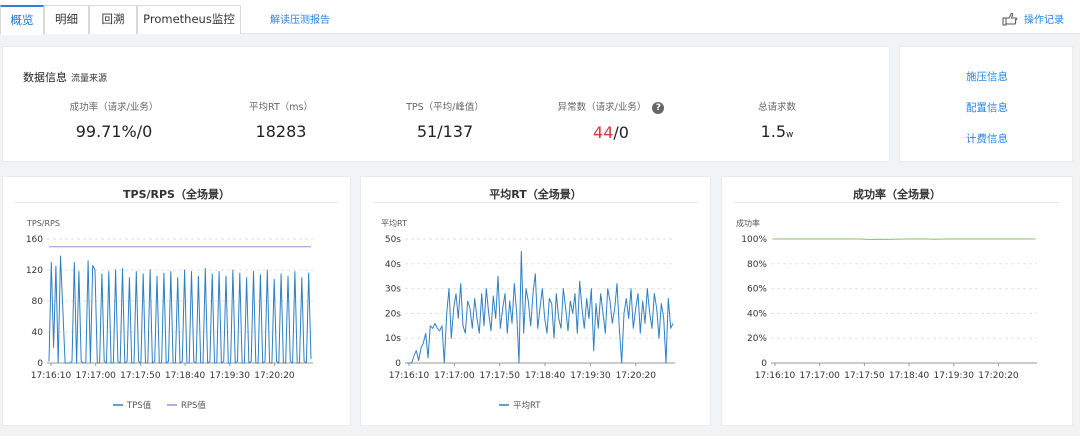 Image resolution: width=1080 pixels, height=436 pixels. I want to click on tab-detail: 明细, so click(66, 19).